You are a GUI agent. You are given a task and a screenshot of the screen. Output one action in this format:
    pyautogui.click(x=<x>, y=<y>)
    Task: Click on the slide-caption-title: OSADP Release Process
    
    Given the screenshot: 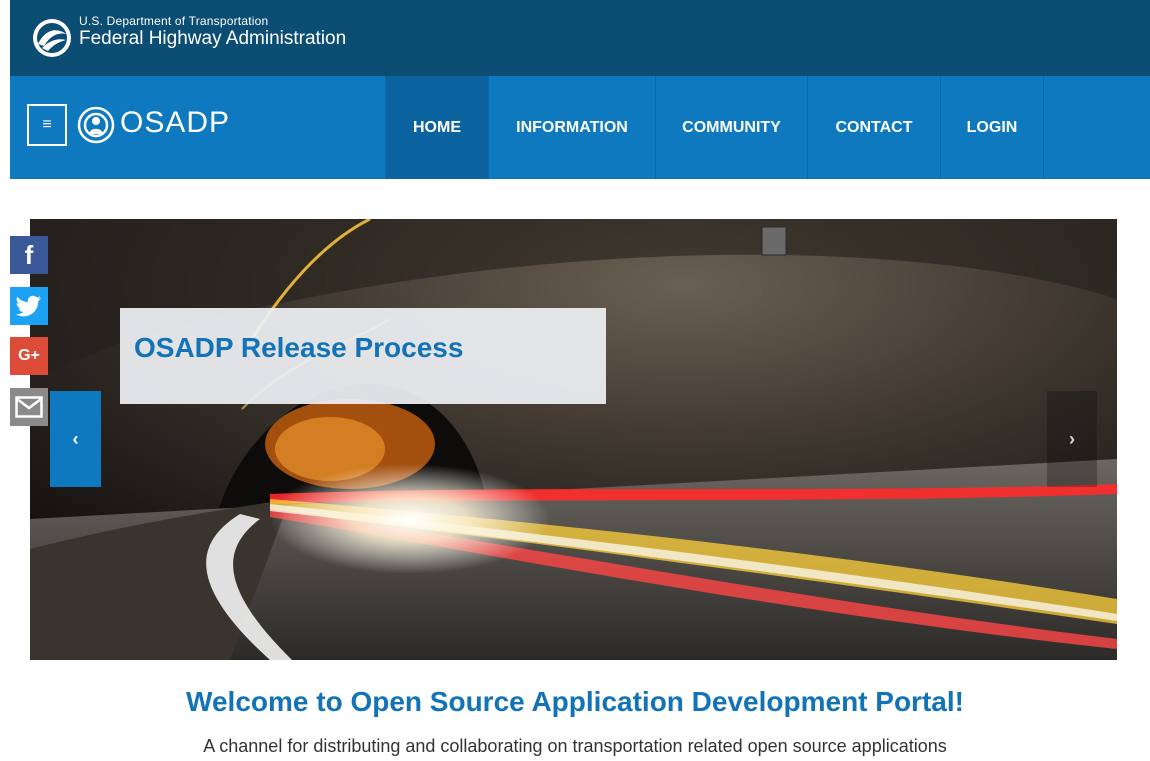 What is the action you would take?
    pyautogui.click(x=298, y=348)
    